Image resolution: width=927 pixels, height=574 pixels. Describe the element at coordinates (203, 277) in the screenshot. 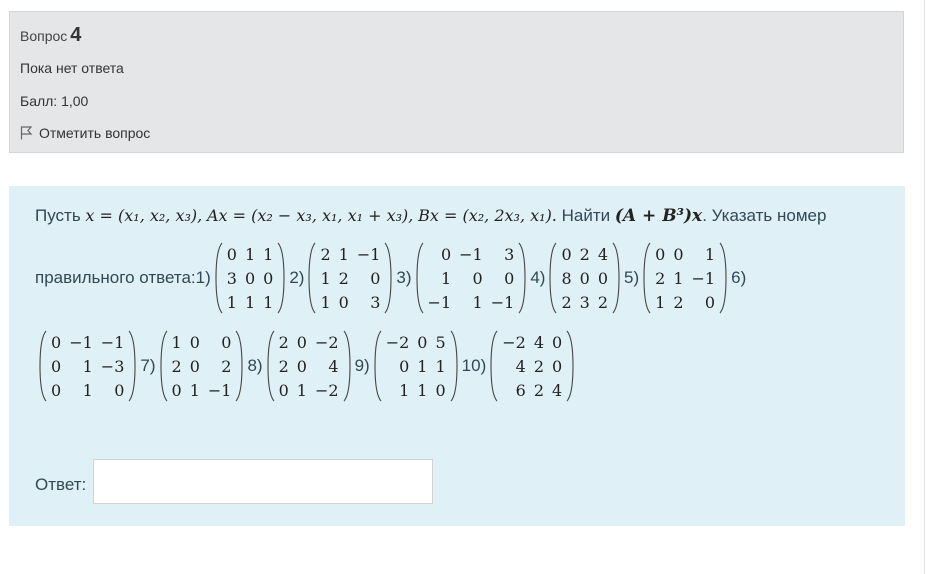

I see `option-label: 1)` at that location.